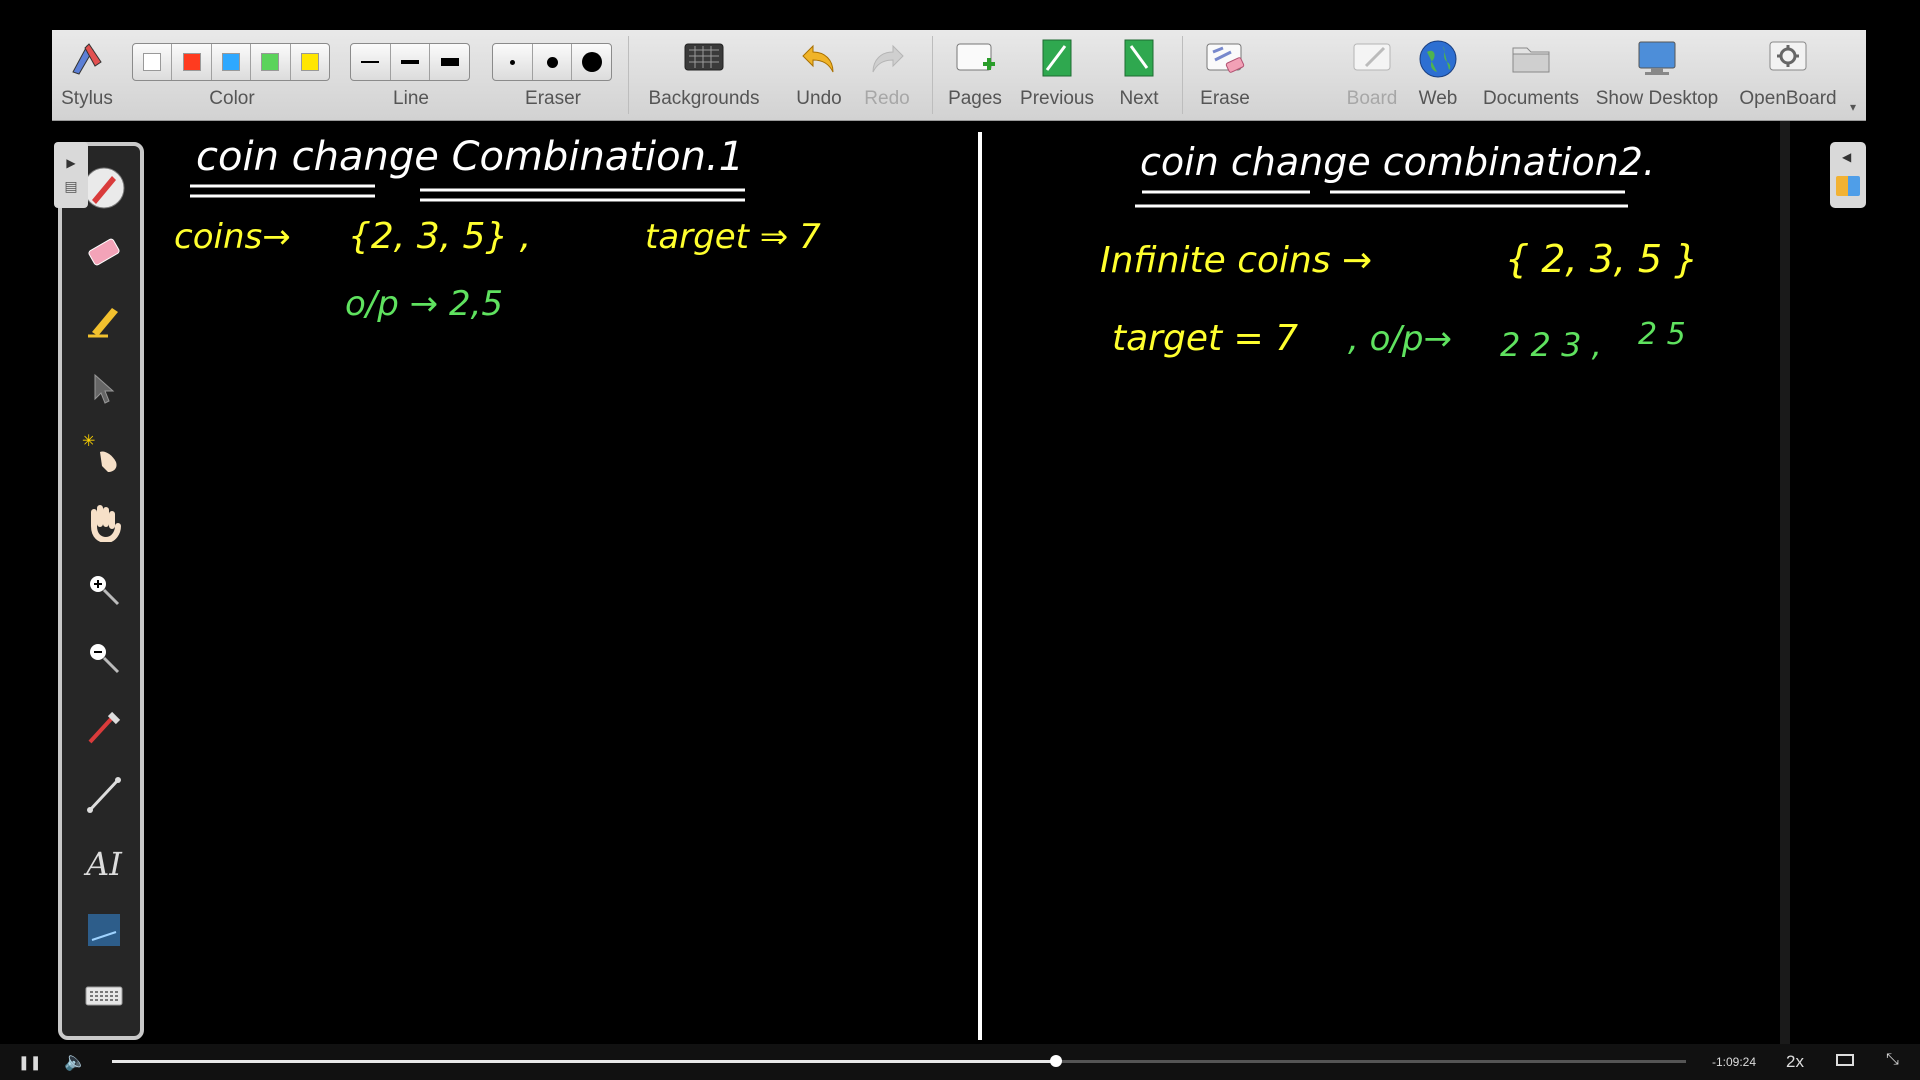  I want to click on show-desktop-button: Show Desktop, so click(1657, 75).